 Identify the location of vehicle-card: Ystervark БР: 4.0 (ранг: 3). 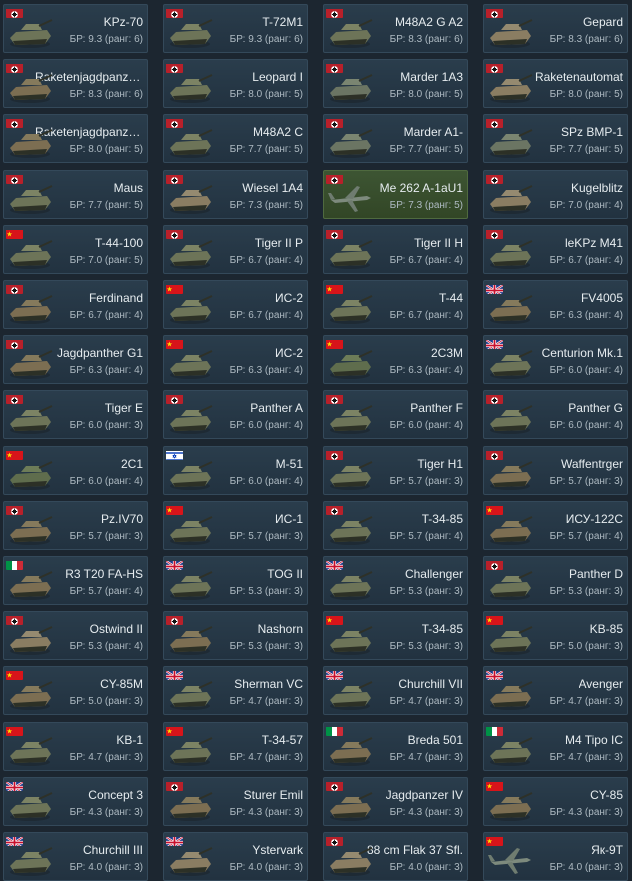
(235, 856).